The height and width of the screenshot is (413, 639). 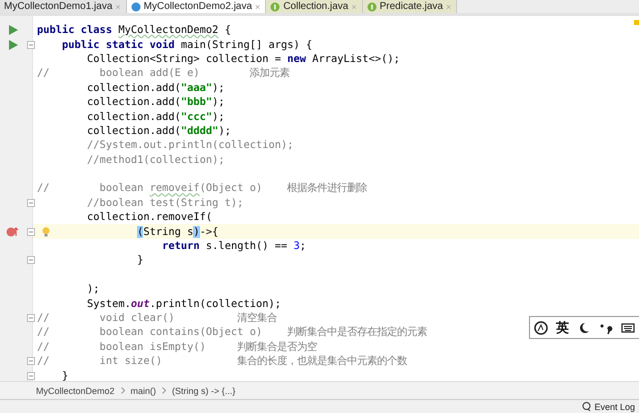 What do you see at coordinates (204, 391) in the screenshot?
I see `breadcrumb: (String s) -> {...}` at bounding box center [204, 391].